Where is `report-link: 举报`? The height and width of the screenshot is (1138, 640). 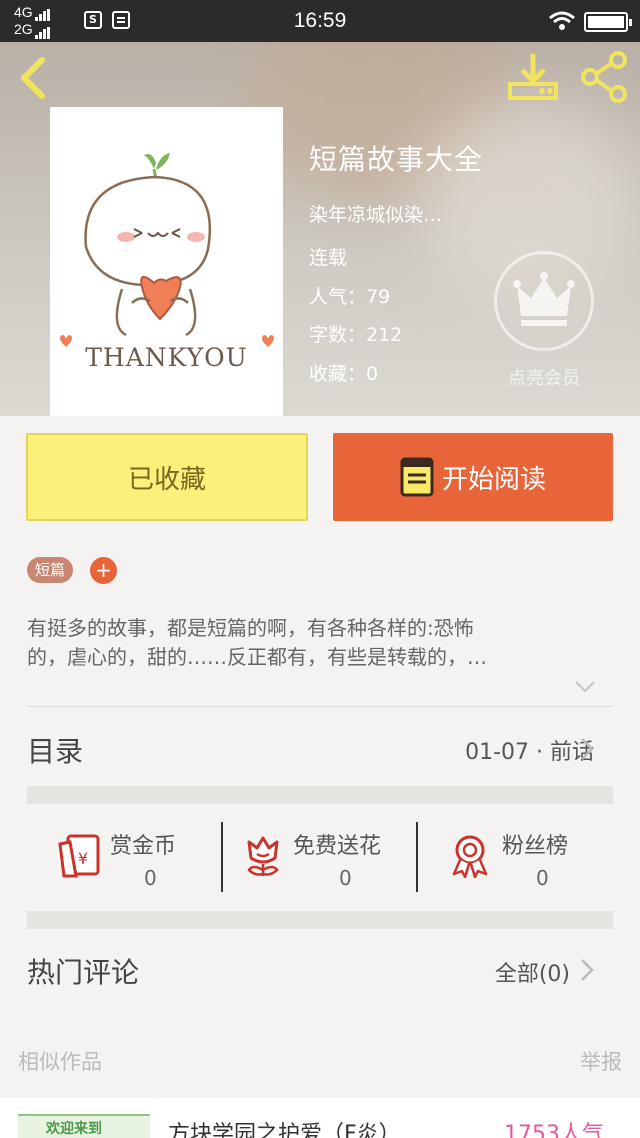 report-link: 举报 is located at coordinates (601, 1061).